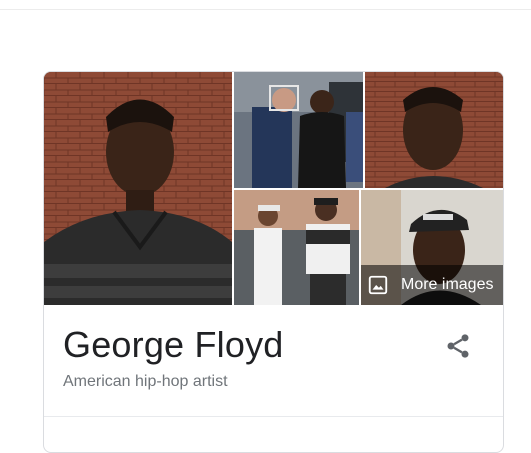 The width and height of the screenshot is (531, 453). Describe the element at coordinates (173, 344) in the screenshot. I see `entity-title: George Floyd` at that location.